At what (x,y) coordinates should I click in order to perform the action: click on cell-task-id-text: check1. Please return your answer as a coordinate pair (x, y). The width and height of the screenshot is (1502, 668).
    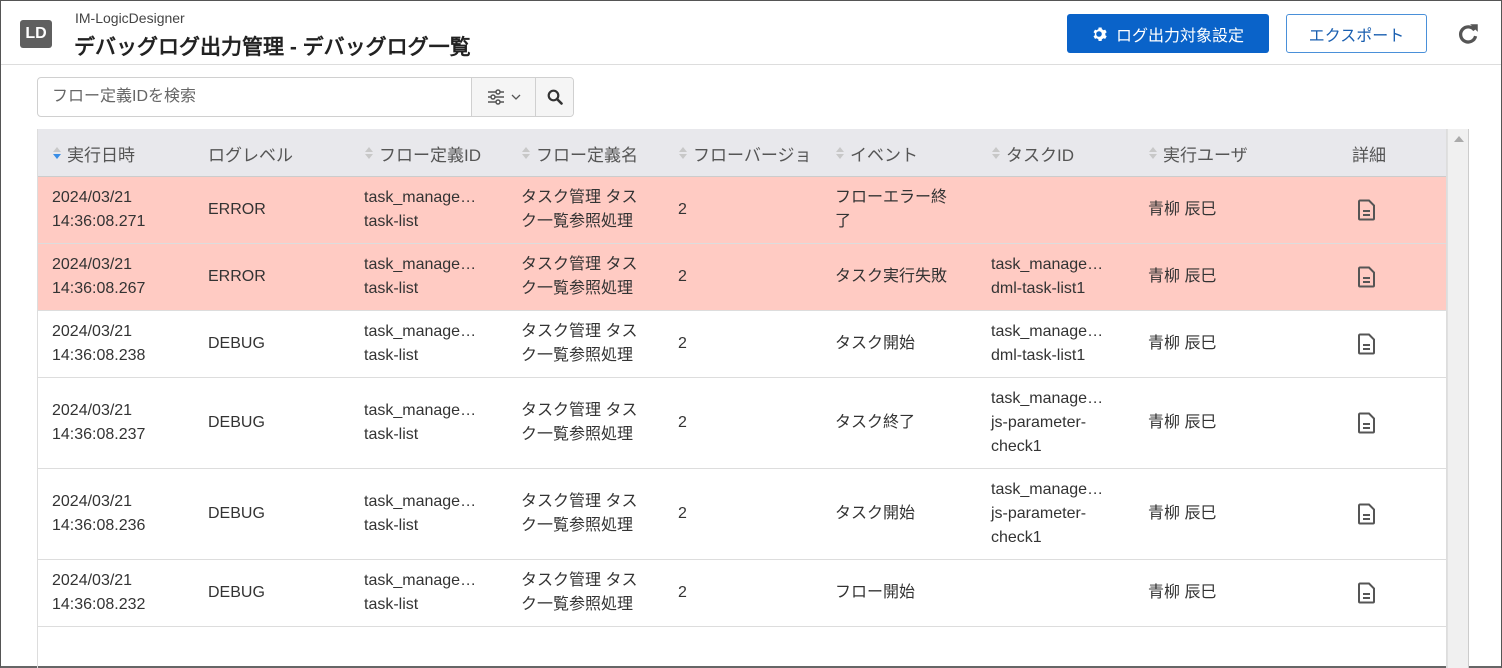
    Looking at the image, I should click on (1016, 446).